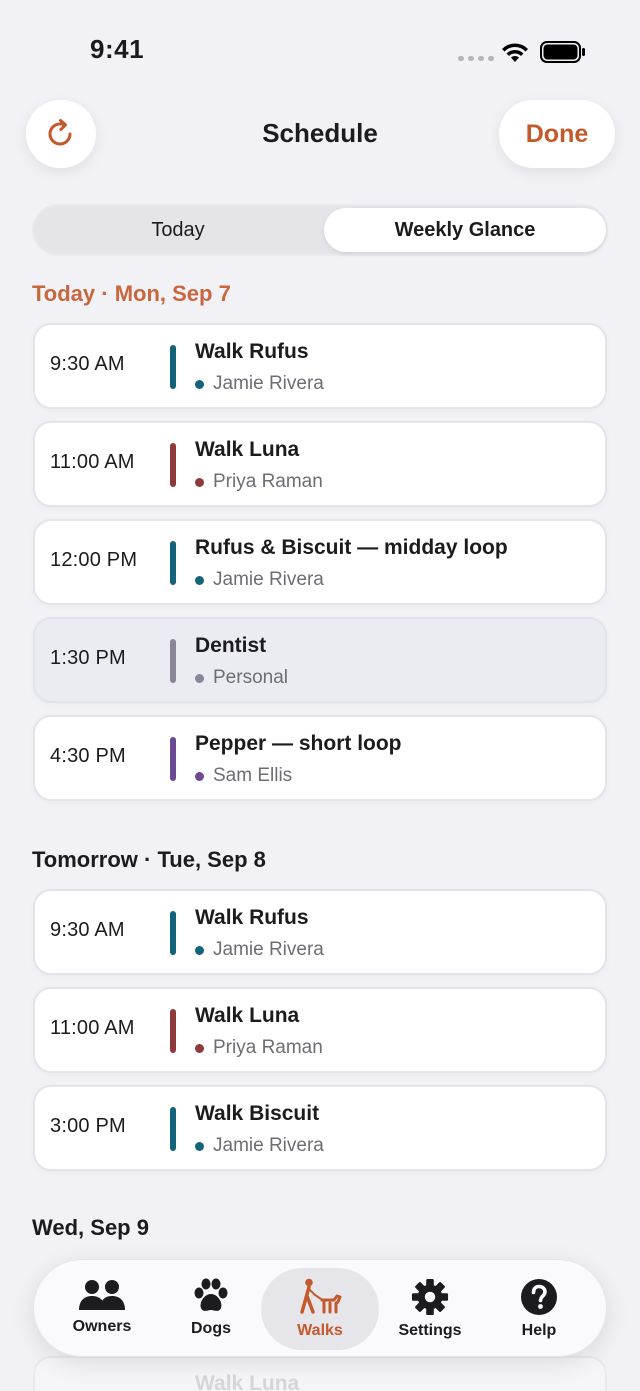 Image resolution: width=640 pixels, height=1391 pixels. I want to click on tab-owners: Owners, so click(102, 1309).